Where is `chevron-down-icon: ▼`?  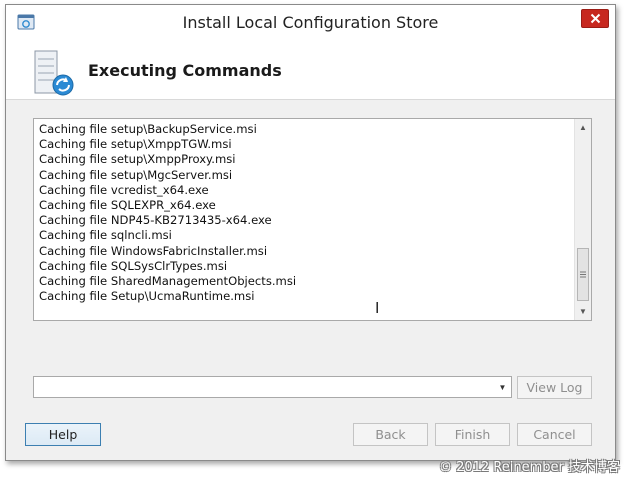
chevron-down-icon: ▼ is located at coordinates (502, 387).